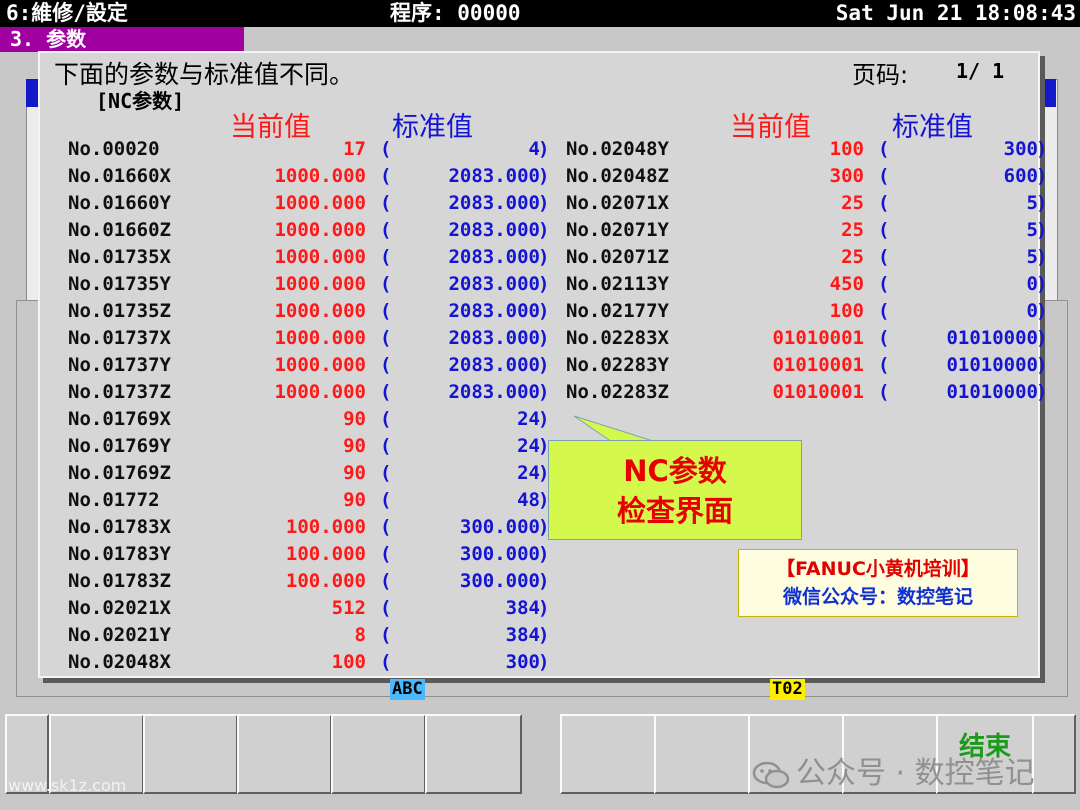 The height and width of the screenshot is (810, 1080). Describe the element at coordinates (360, 635) in the screenshot. I see `current-value: 8` at that location.